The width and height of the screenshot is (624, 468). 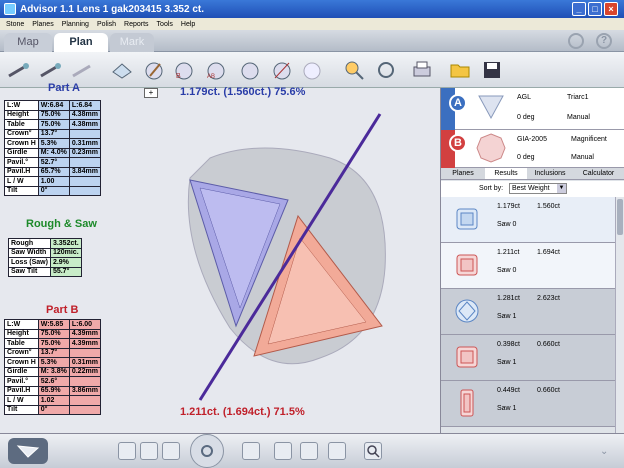 What do you see at coordinates (28, 451) in the screenshot?
I see `view-mode-button` at bounding box center [28, 451].